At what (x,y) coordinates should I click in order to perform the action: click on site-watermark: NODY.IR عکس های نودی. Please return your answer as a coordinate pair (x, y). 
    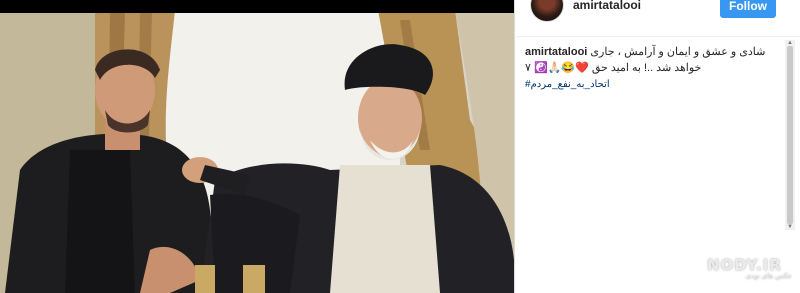
    Looking at the image, I should click on (749, 272).